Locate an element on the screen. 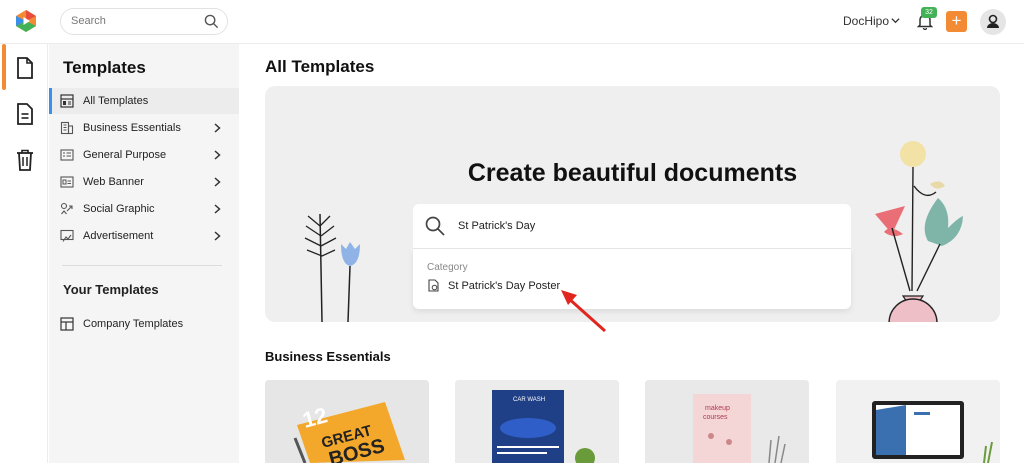 Image resolution: width=1024 pixels, height=463 pixels. template-card: CAR WASH is located at coordinates (537, 421).